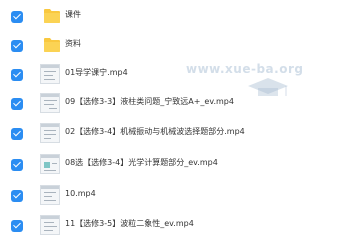 Image resolution: width=340 pixels, height=252 pixels. I want to click on file-row: 08选【选修3-4】光学计算题部分_ev.mp4, so click(170, 166).